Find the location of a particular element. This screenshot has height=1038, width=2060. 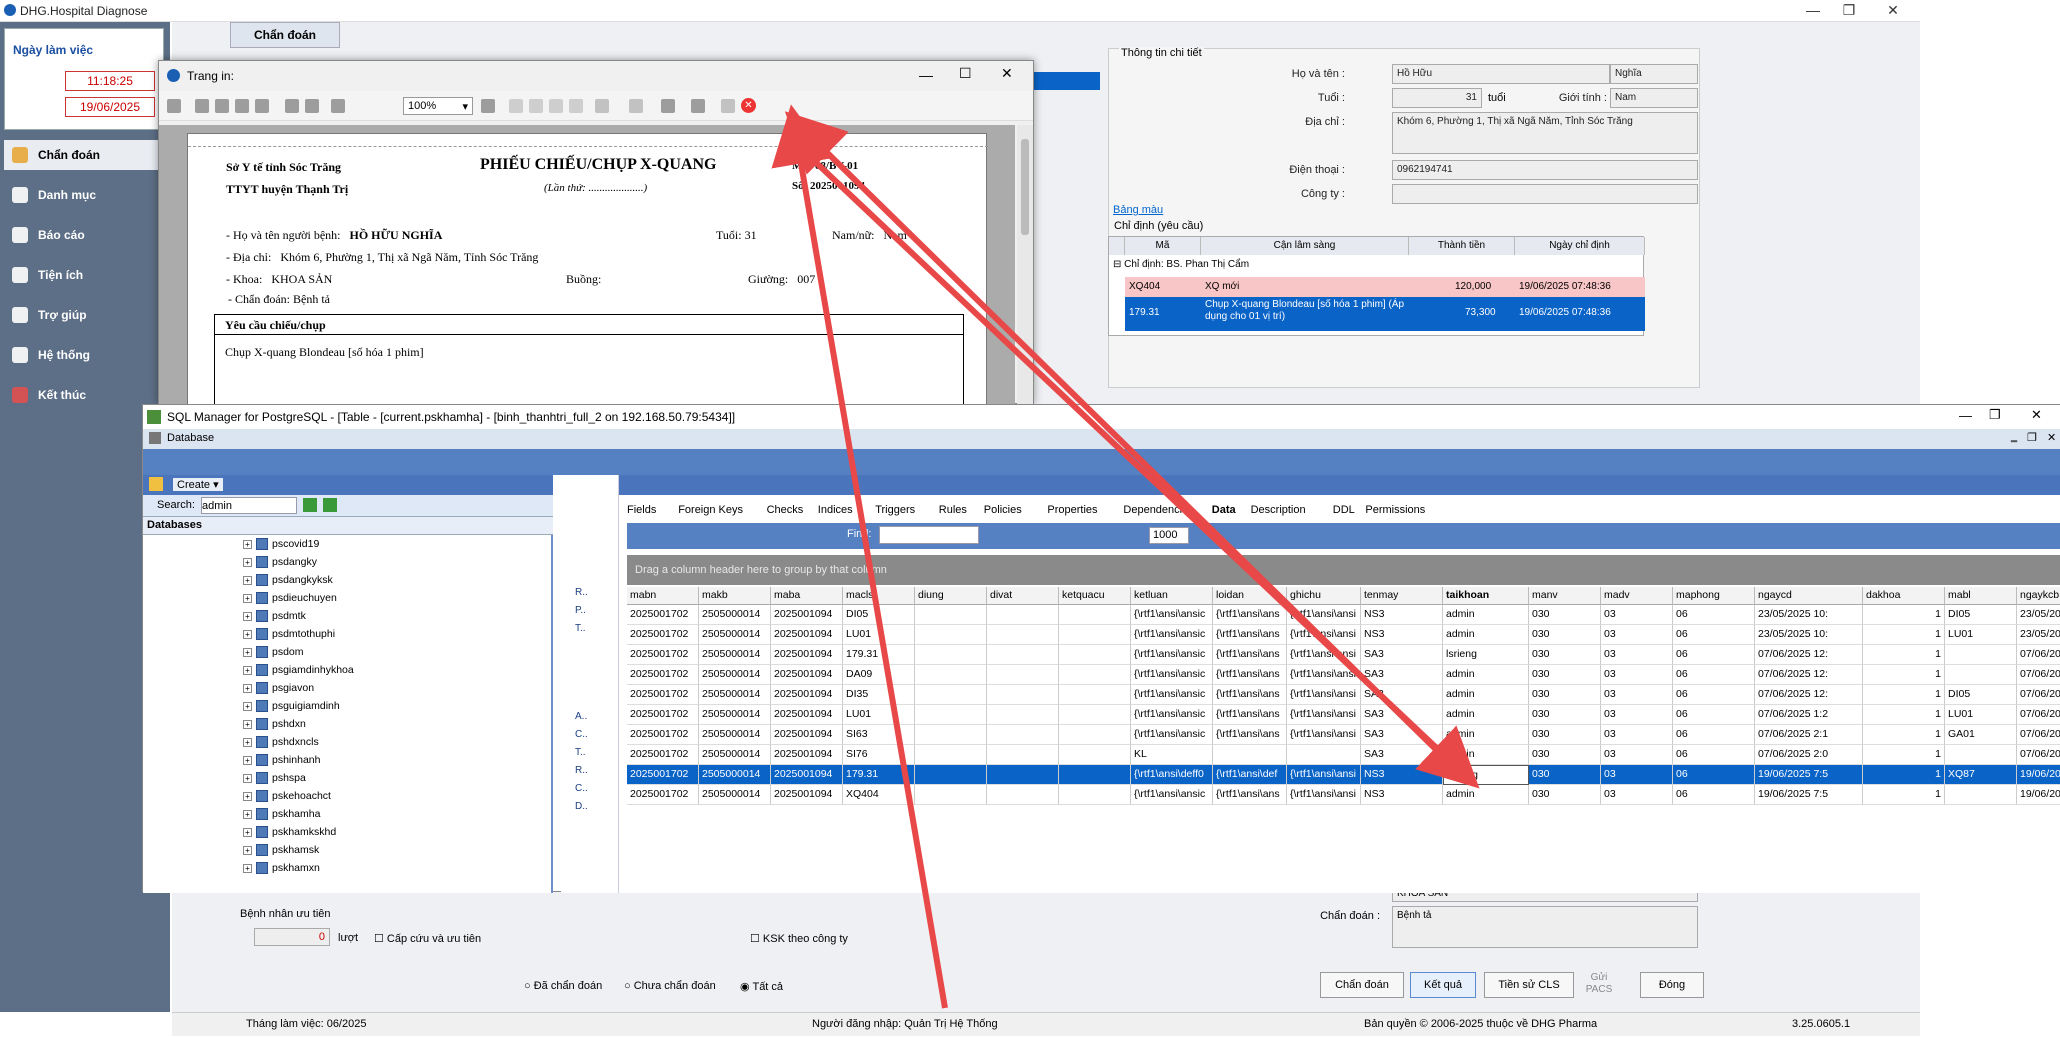

new-object-icon is located at coordinates (156, 484).